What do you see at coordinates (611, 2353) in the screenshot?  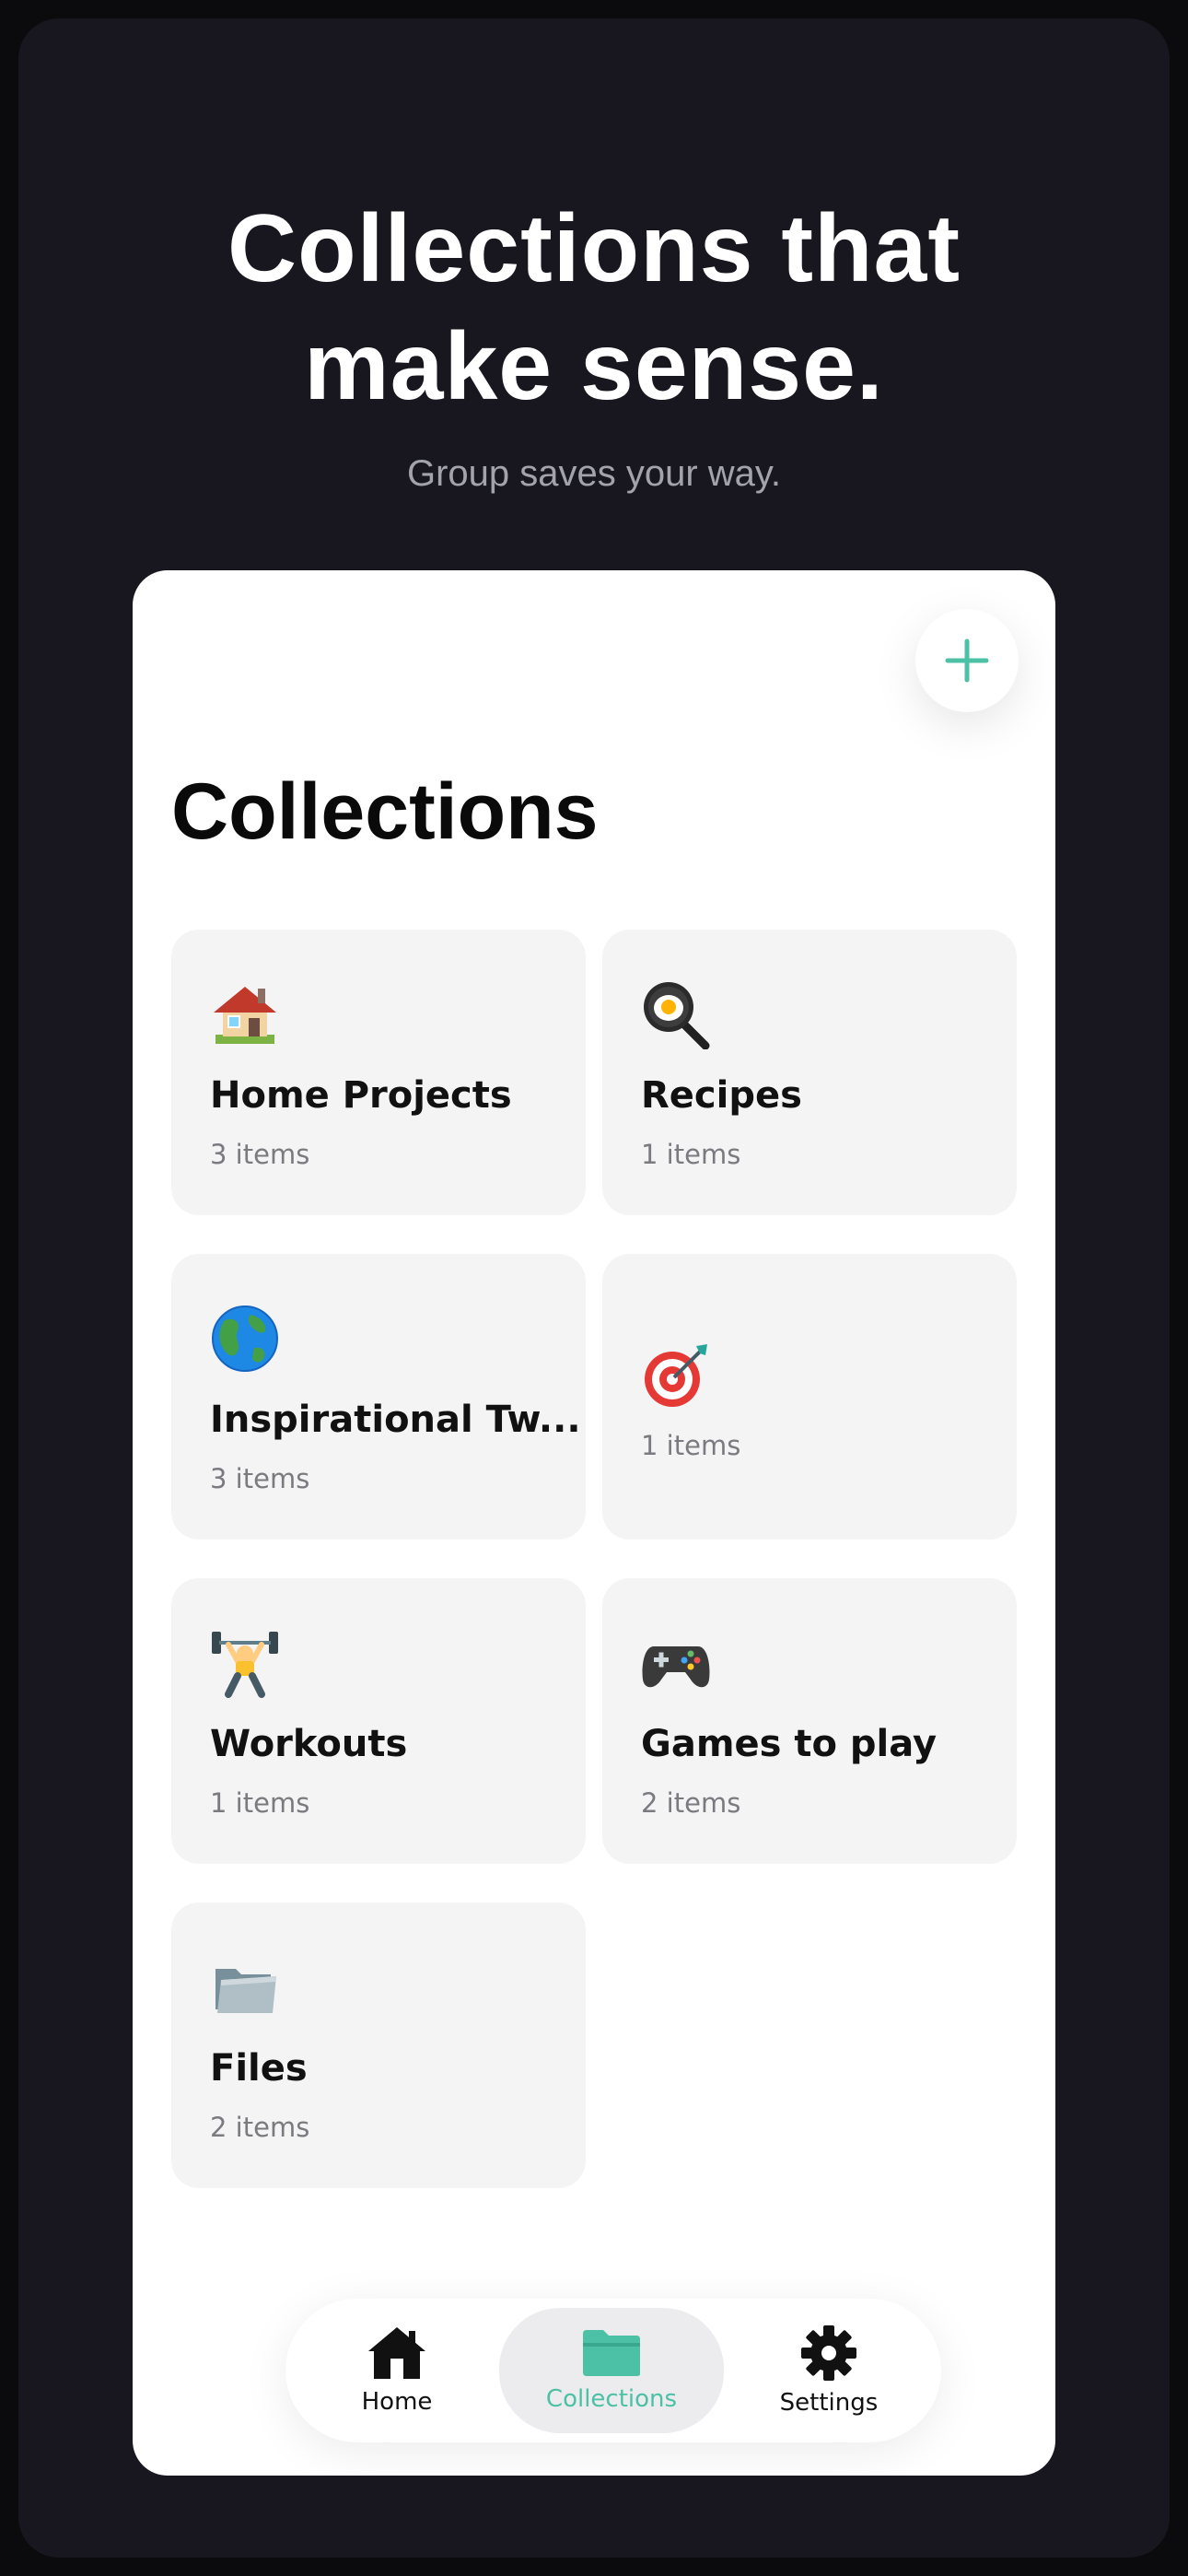 I see `folder-icon` at bounding box center [611, 2353].